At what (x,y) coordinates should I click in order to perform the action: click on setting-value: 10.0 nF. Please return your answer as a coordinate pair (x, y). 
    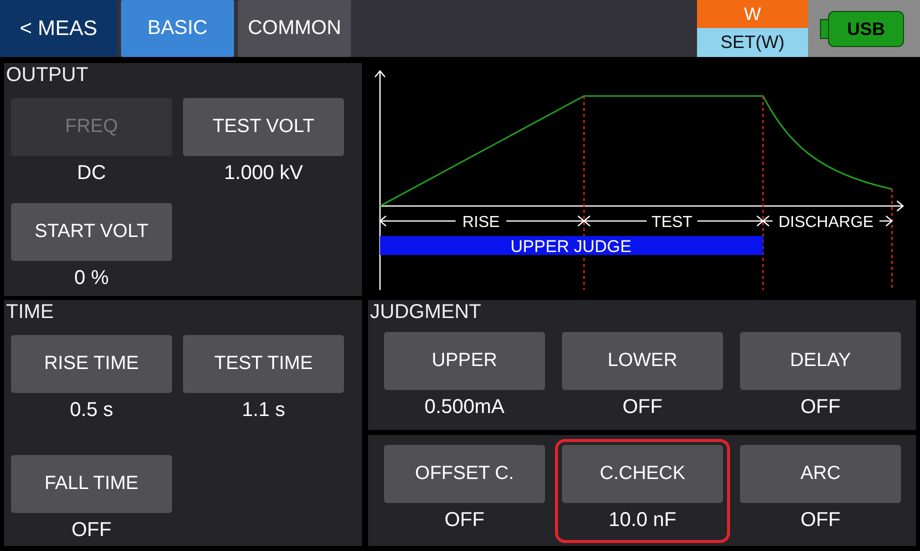
    Looking at the image, I should click on (642, 520).